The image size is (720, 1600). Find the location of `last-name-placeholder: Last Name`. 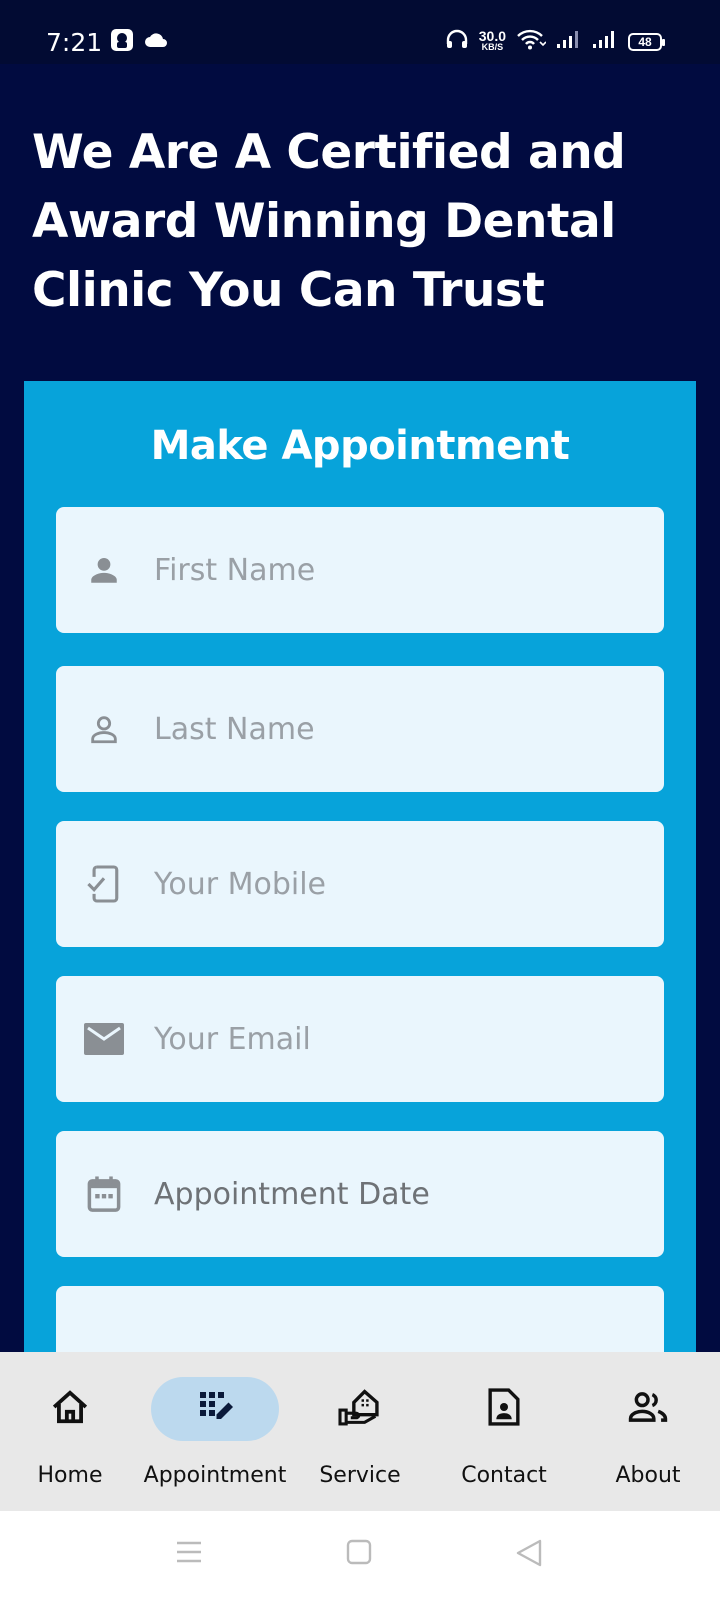

last-name-placeholder: Last Name is located at coordinates (234, 729).